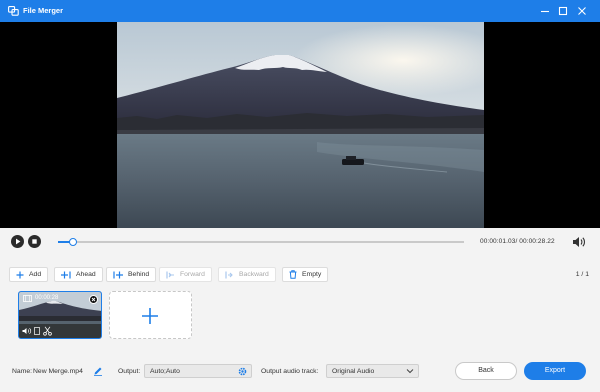 This screenshot has width=600, height=392. I want to click on empty-button: Empty, so click(305, 274).